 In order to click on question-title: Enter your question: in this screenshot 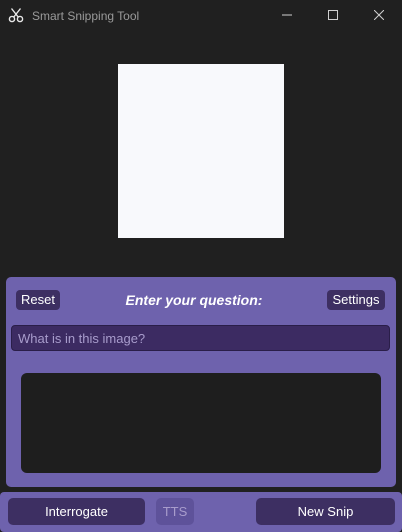, I will do `click(194, 300)`.